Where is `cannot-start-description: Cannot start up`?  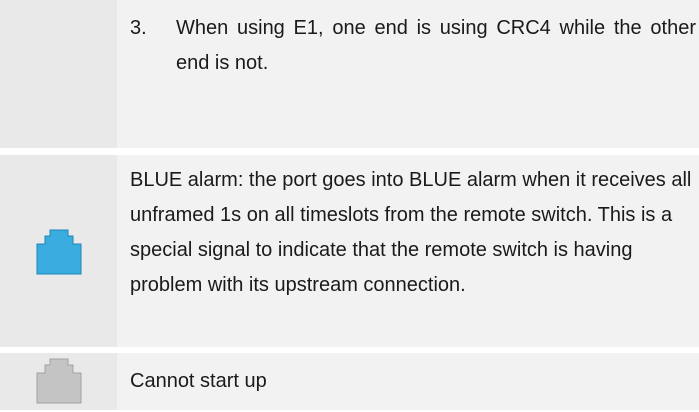 cannot-start-description: Cannot start up is located at coordinates (198, 381).